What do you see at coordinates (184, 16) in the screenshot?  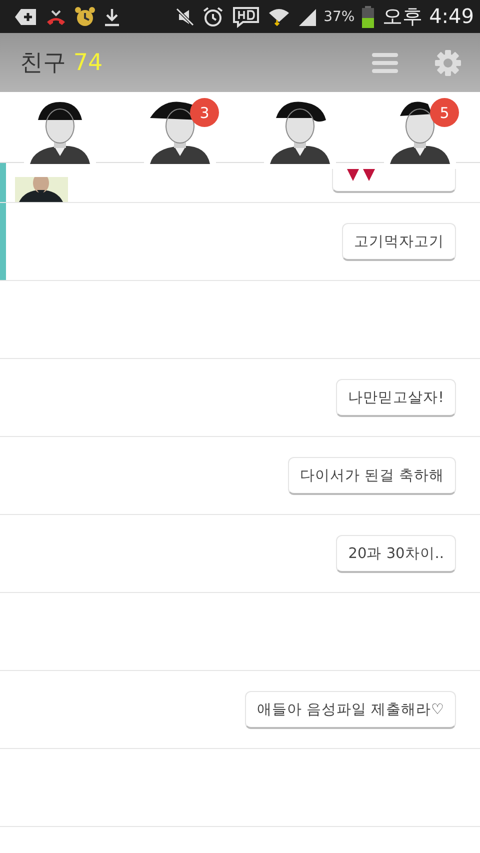 I see `mute-icon` at bounding box center [184, 16].